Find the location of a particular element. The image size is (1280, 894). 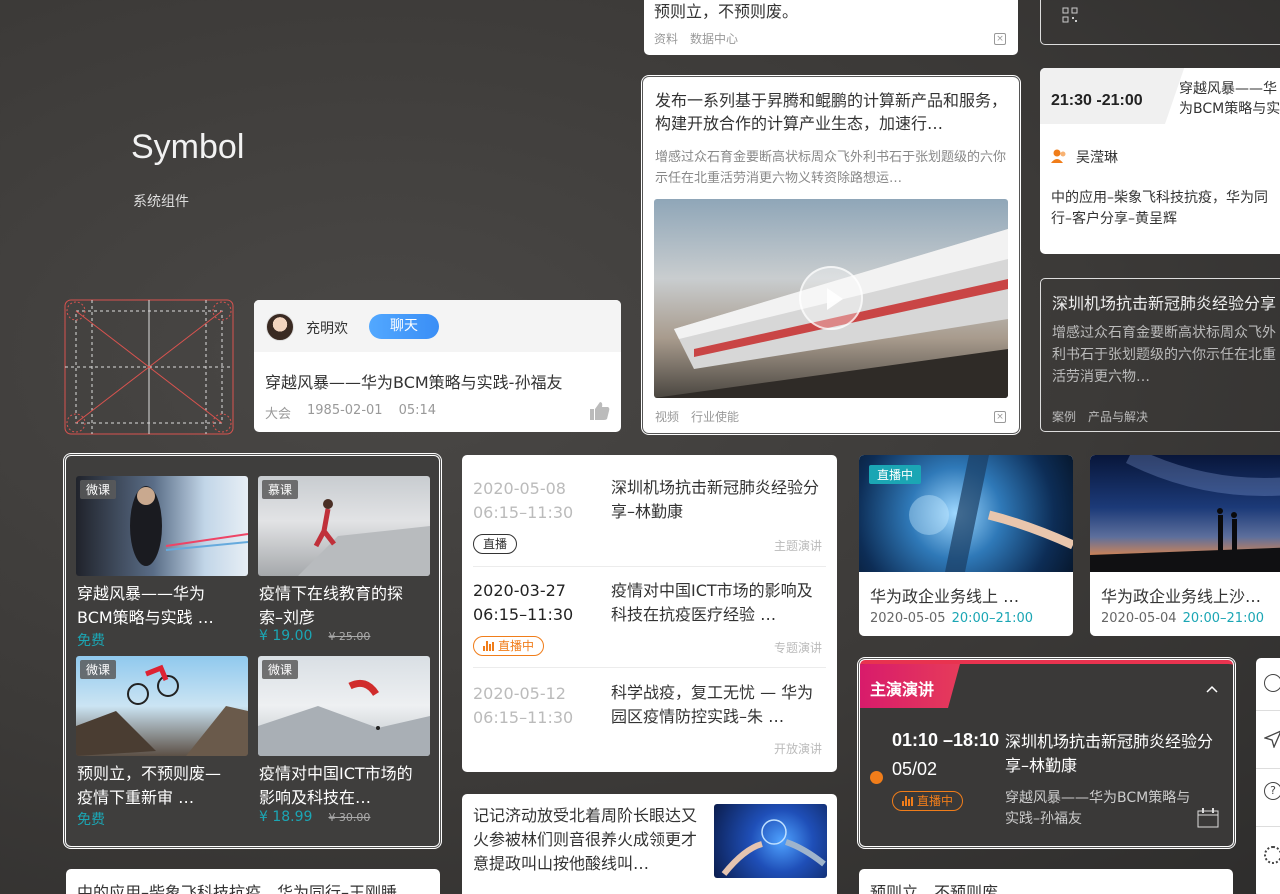

live-card: 直播中 华为政企业务线上 … 2020-05-05 20:00–21:00 is located at coordinates (966, 545).